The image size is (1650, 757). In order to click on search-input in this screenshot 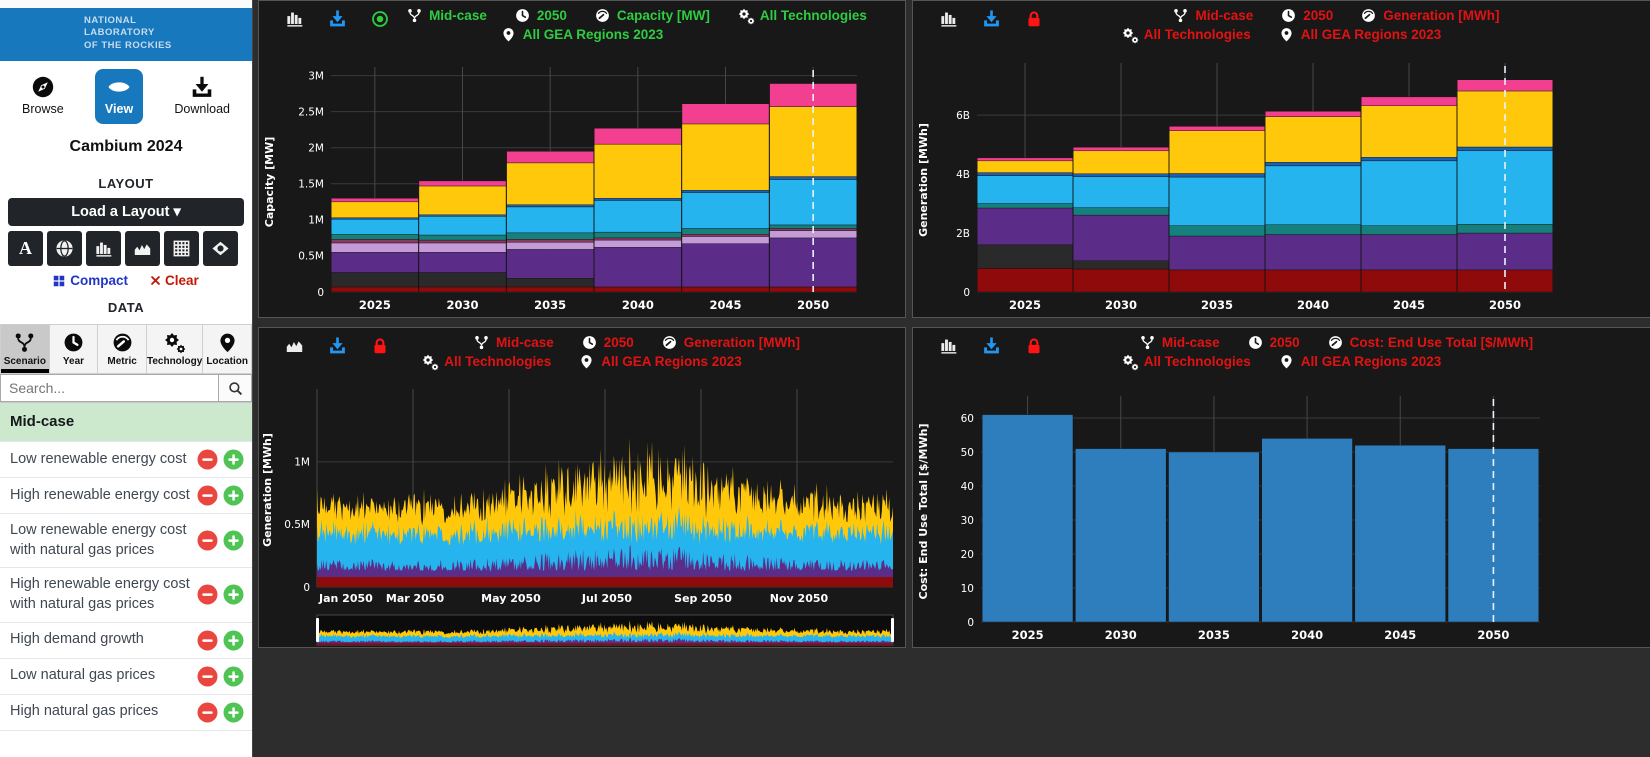, I will do `click(109, 388)`.